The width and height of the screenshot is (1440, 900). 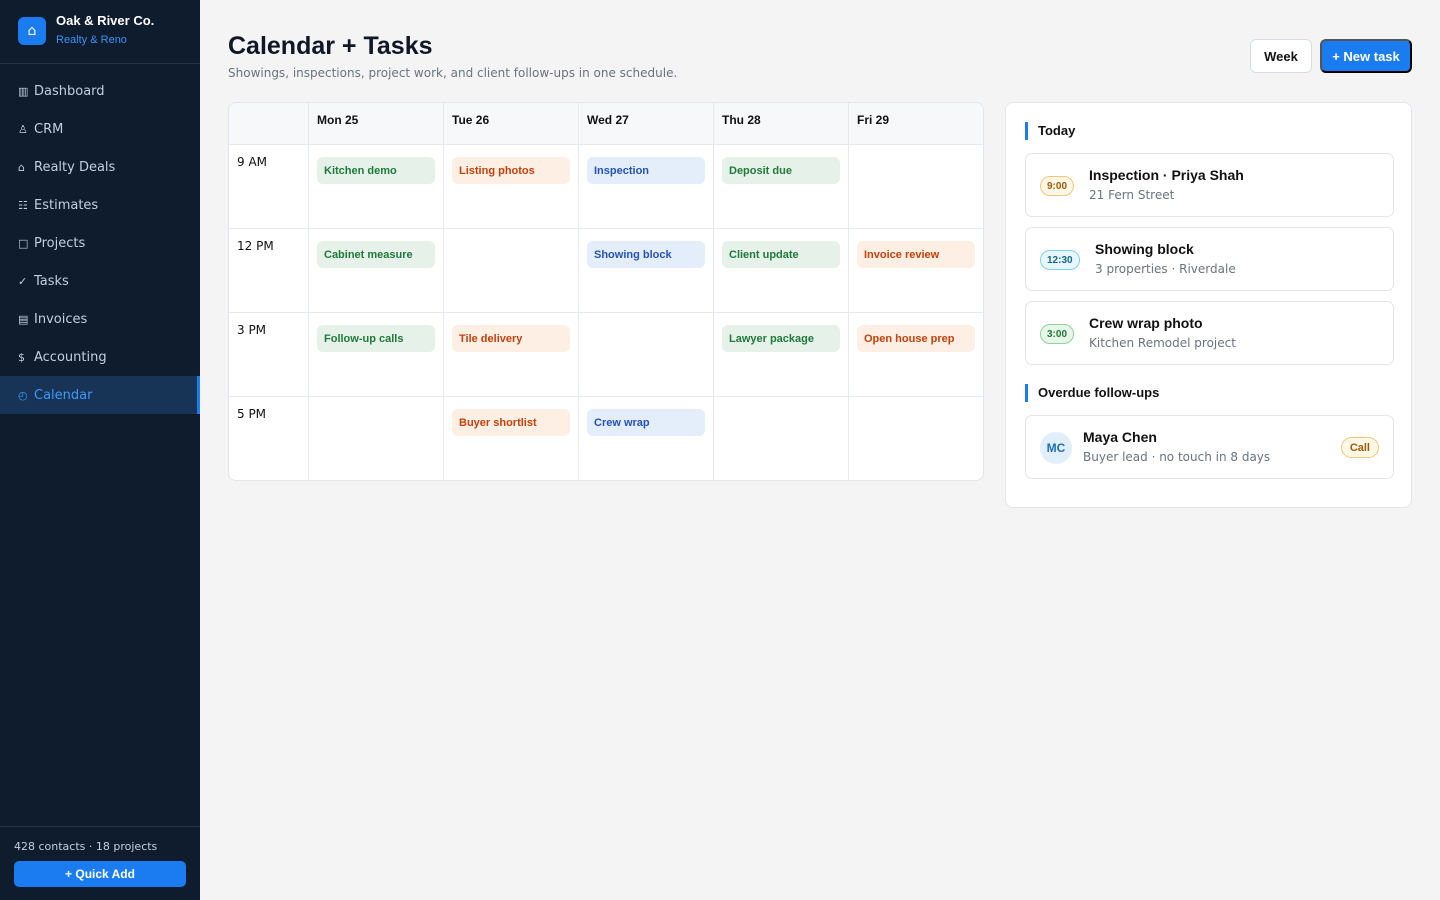 I want to click on sidebar-item-accounting: $ Accounting, so click(x=100, y=357).